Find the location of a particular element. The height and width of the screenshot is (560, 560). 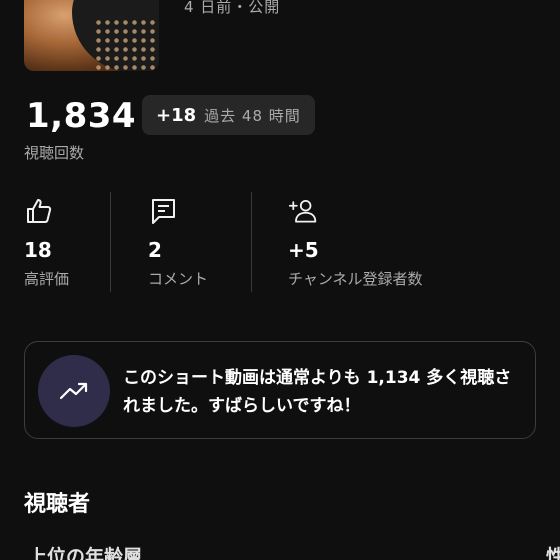

stat-comments: 2 コメント is located at coordinates (178, 242).